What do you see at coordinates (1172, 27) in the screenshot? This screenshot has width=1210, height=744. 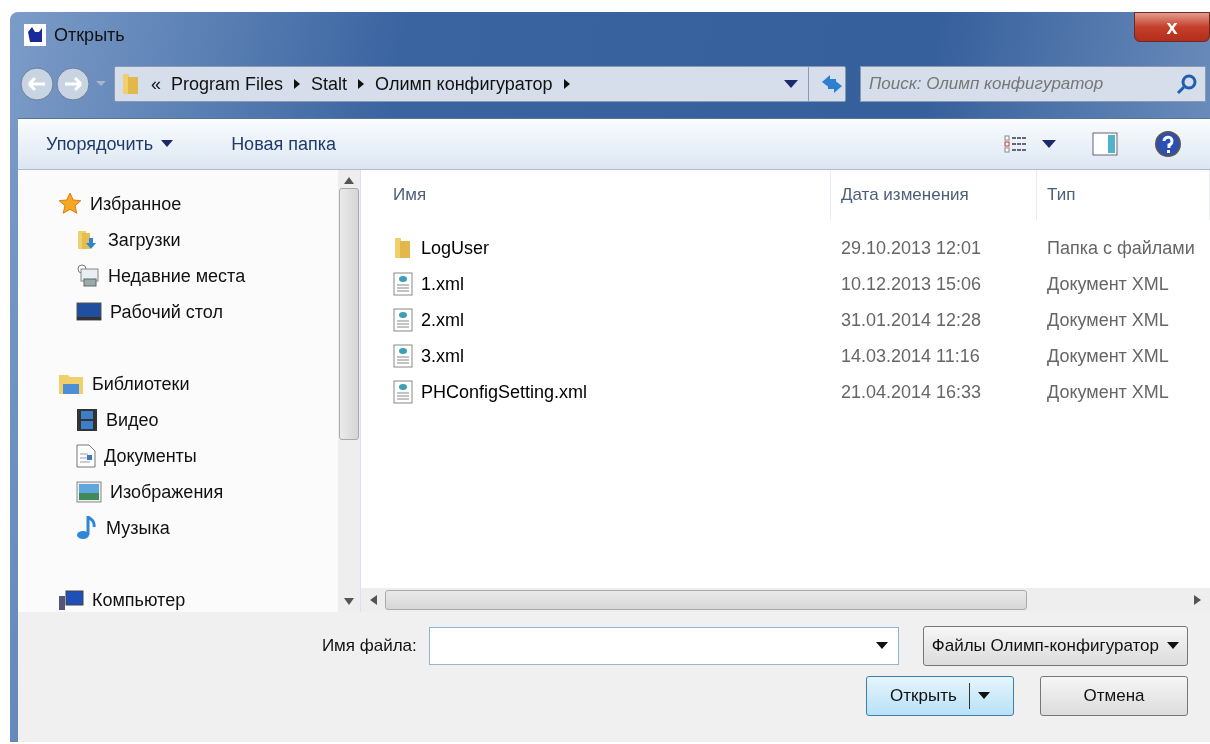 I see `close-button: x` at bounding box center [1172, 27].